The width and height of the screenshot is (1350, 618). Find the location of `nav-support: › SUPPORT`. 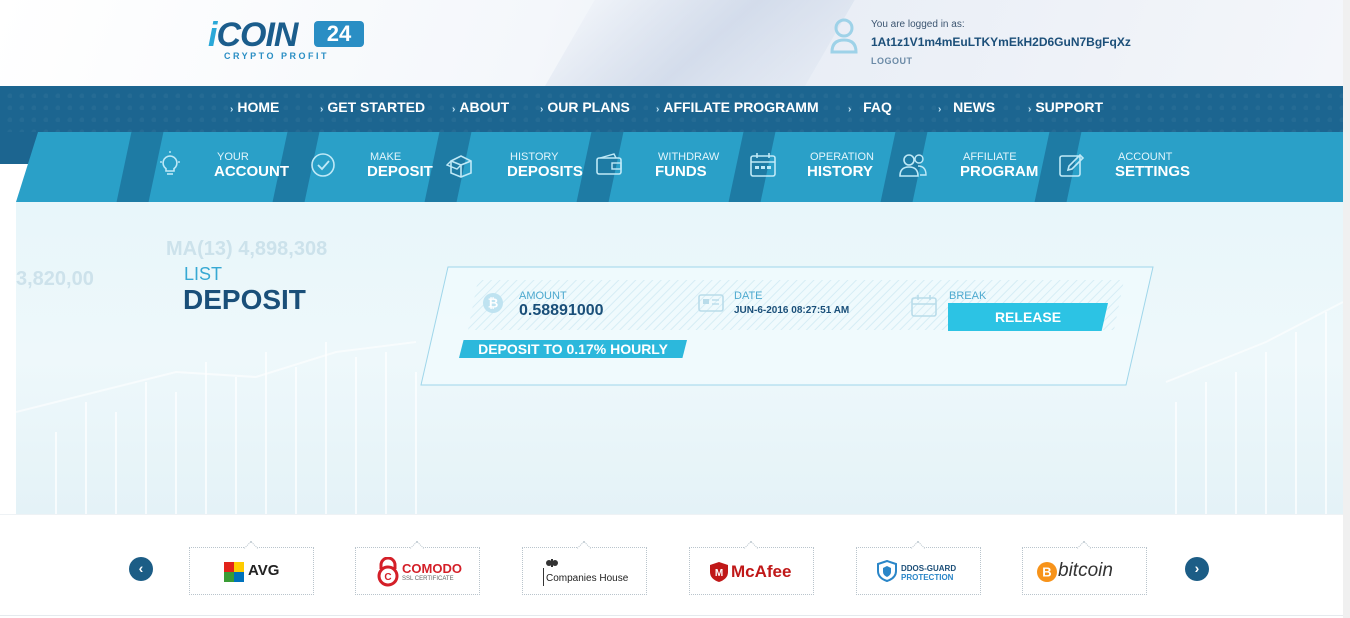

nav-support: › SUPPORT is located at coordinates (1065, 107).